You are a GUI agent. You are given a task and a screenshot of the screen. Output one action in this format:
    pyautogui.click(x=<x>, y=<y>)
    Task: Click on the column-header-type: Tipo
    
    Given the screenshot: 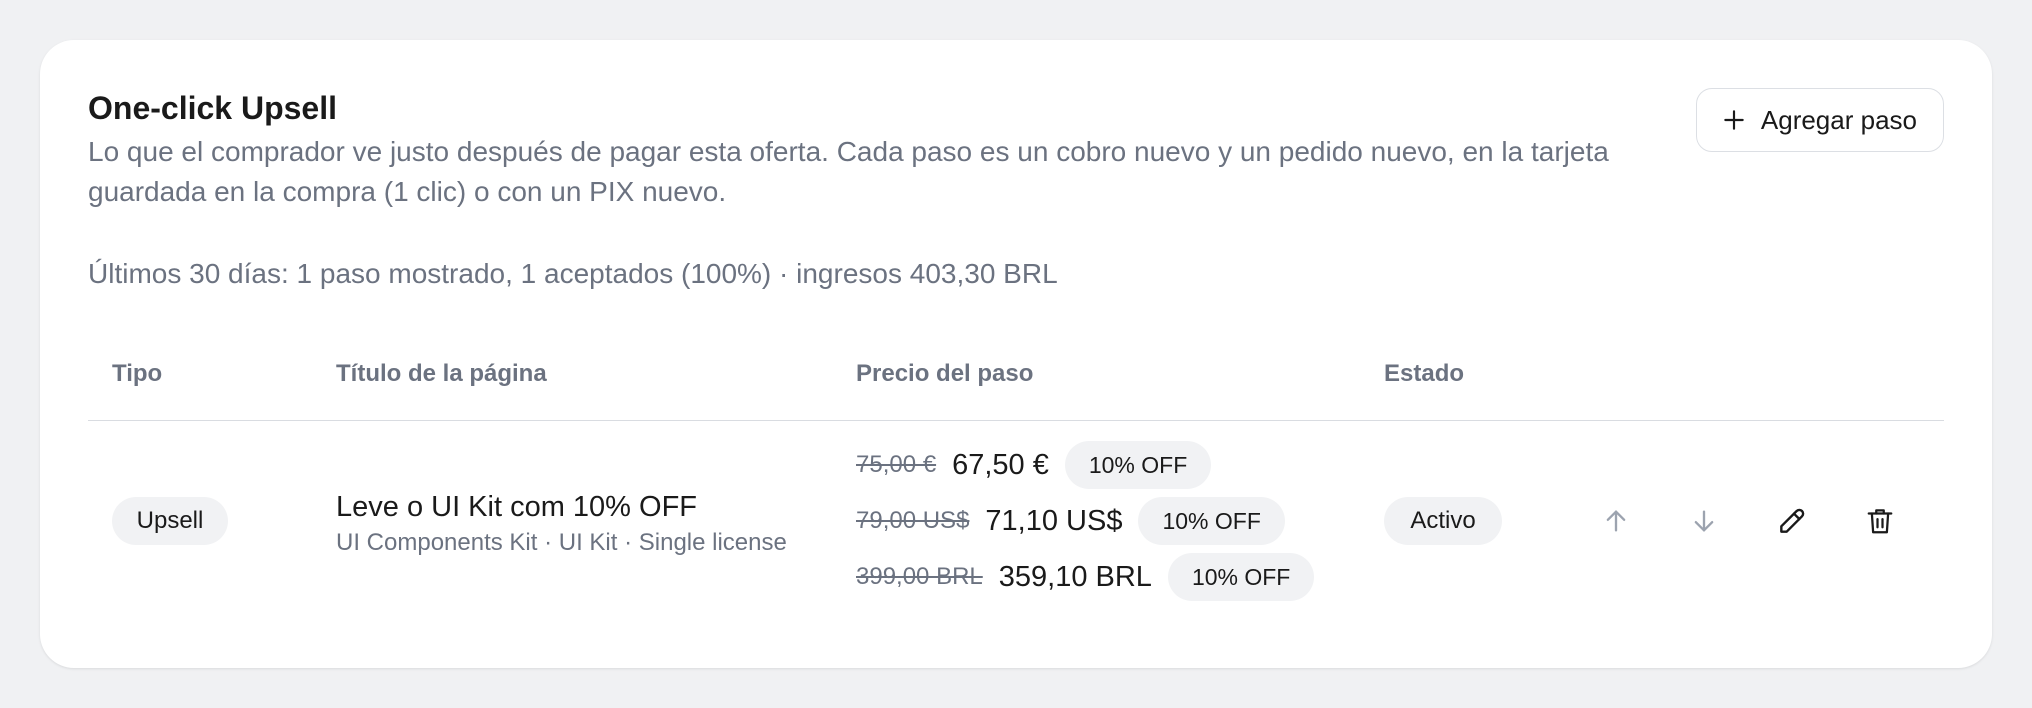 What is the action you would take?
    pyautogui.click(x=137, y=373)
    